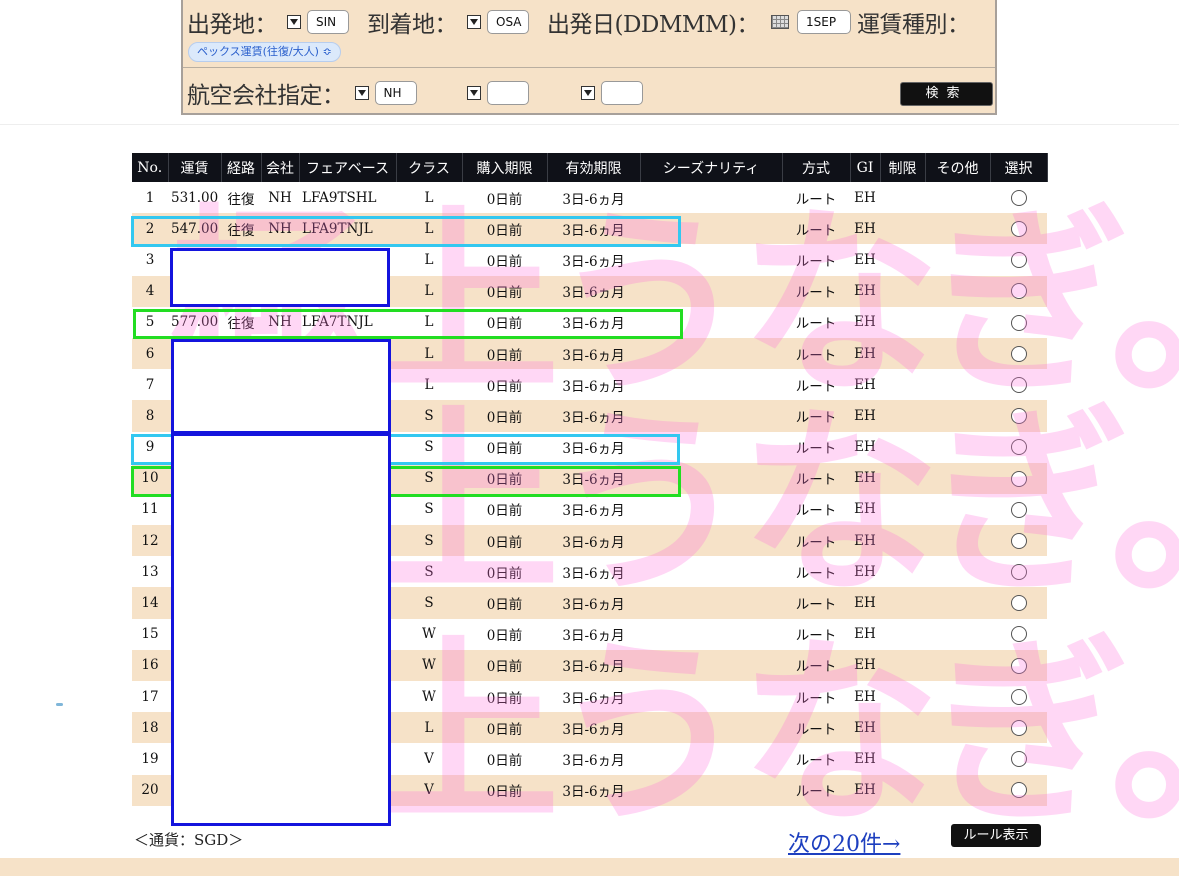 Image resolution: width=1179 pixels, height=876 pixels. What do you see at coordinates (429, 790) in the screenshot?
I see `cell-class: V` at bounding box center [429, 790].